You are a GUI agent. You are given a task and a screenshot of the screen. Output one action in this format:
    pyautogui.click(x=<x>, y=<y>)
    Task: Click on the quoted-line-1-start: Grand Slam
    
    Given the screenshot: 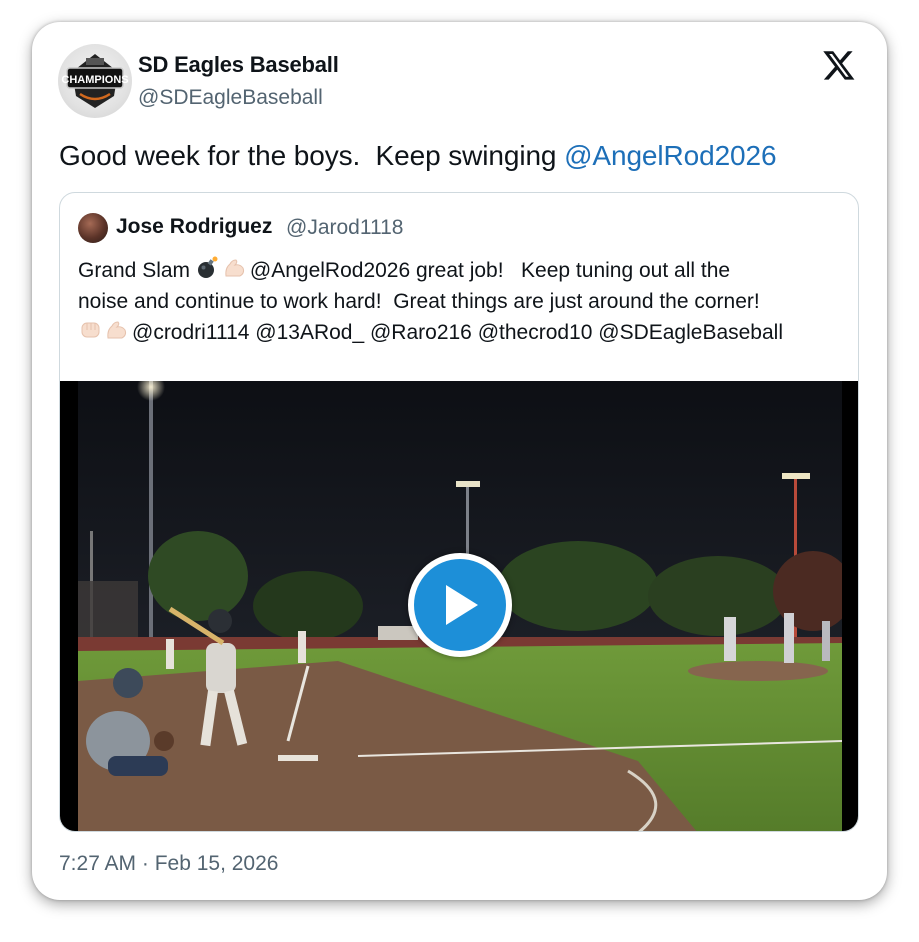 What is the action you would take?
    pyautogui.click(x=137, y=270)
    